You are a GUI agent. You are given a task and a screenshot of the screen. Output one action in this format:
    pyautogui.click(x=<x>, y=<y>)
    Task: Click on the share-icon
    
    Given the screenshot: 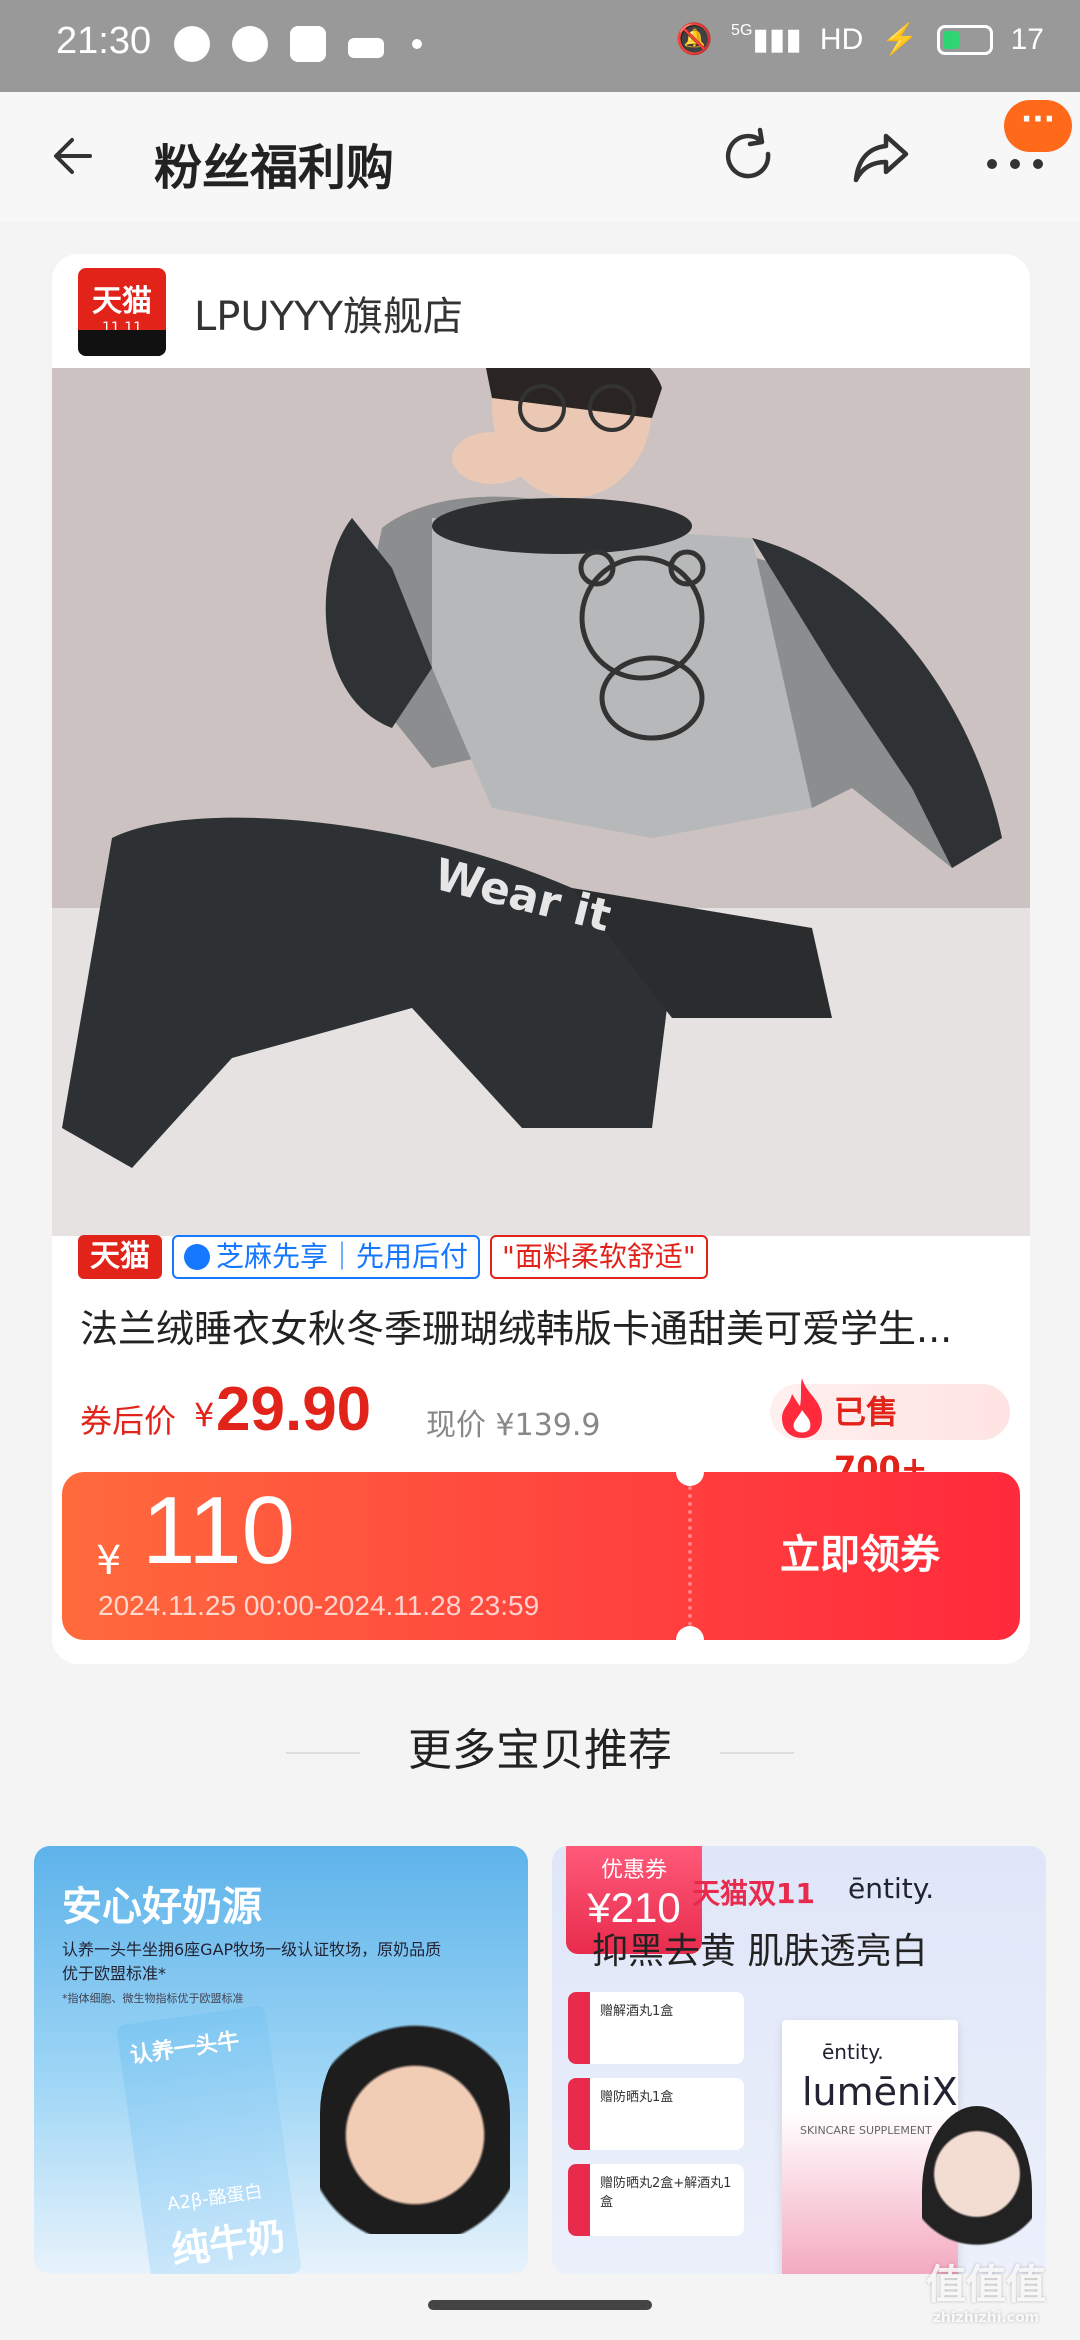 What is the action you would take?
    pyautogui.click(x=881, y=157)
    